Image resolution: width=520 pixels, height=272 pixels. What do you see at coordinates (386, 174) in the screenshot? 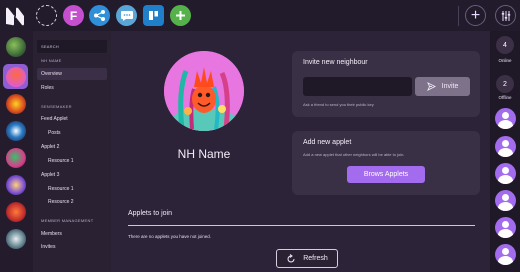
I see `browse-applets-button: Brows Applets` at bounding box center [386, 174].